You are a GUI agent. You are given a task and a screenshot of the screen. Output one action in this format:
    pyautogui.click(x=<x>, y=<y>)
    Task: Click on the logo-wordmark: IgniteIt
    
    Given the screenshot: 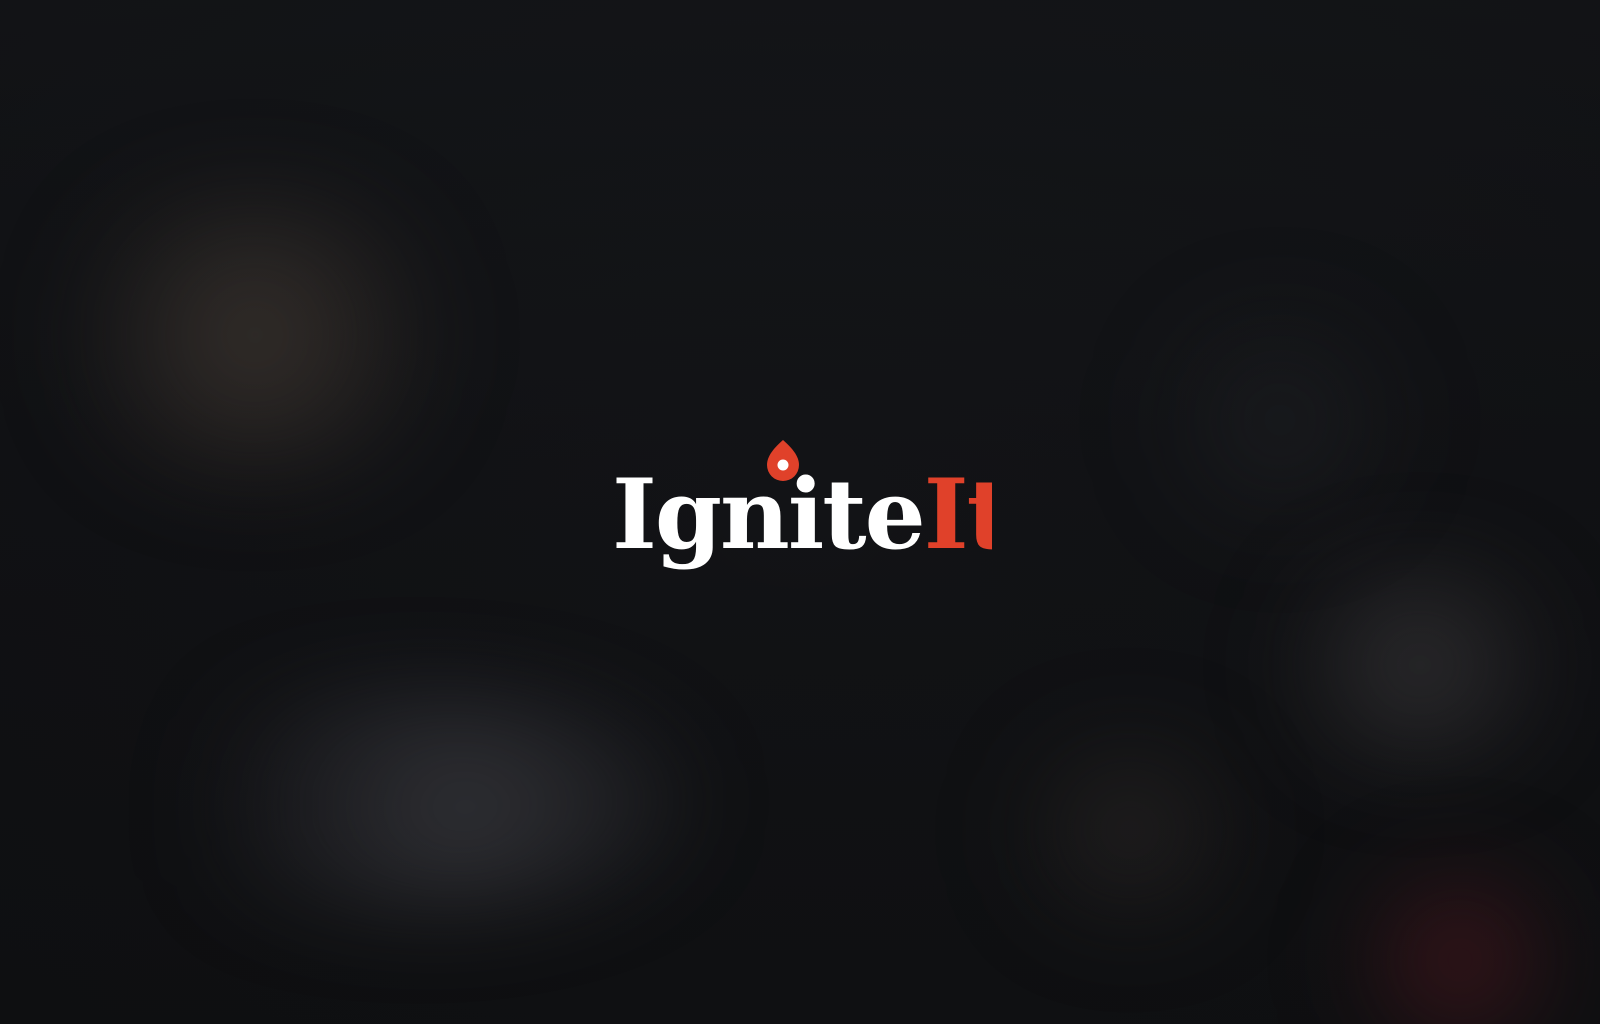 What is the action you would take?
    pyautogui.click(x=802, y=514)
    